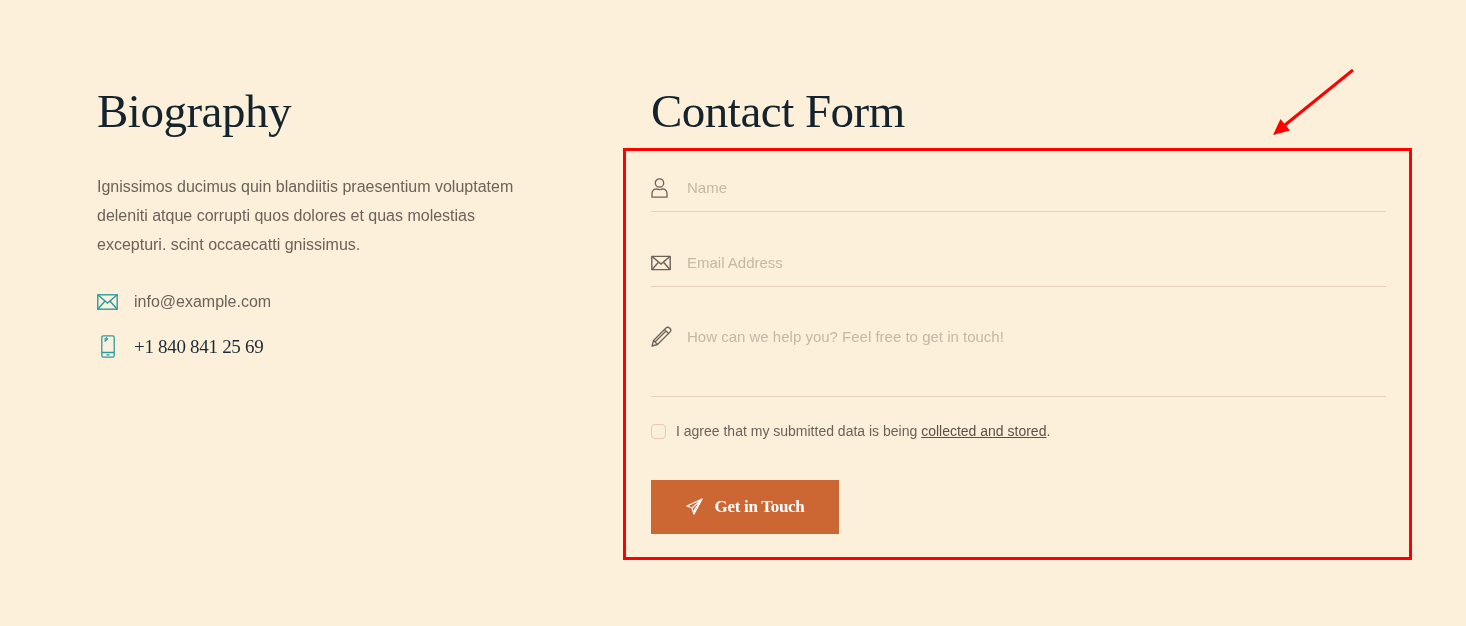 The image size is (1466, 626). Describe the element at coordinates (778, 111) in the screenshot. I see `section-heading: Contact Form` at that location.